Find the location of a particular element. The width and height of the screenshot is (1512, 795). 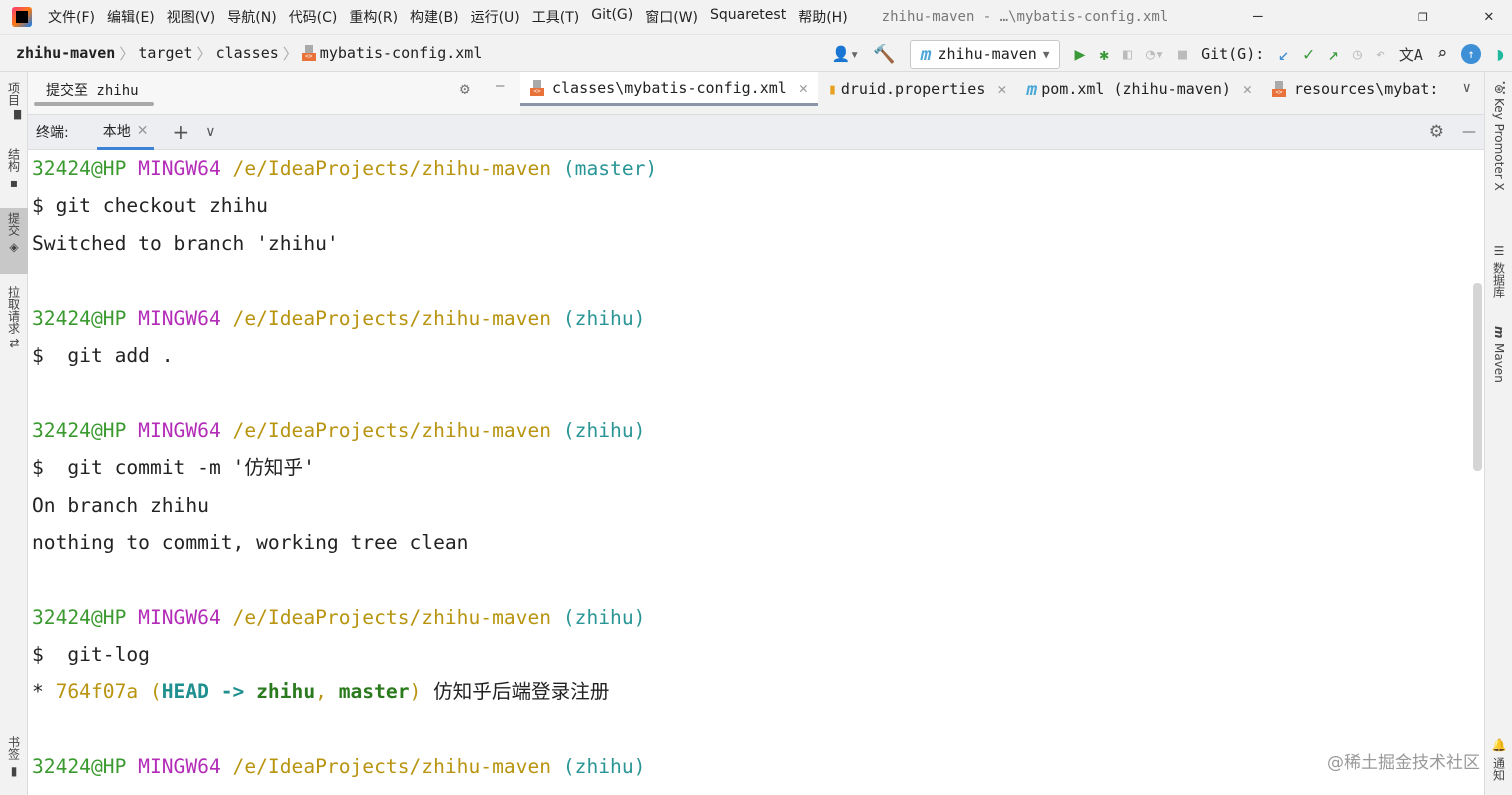

translate-icon: 文A is located at coordinates (1411, 54).